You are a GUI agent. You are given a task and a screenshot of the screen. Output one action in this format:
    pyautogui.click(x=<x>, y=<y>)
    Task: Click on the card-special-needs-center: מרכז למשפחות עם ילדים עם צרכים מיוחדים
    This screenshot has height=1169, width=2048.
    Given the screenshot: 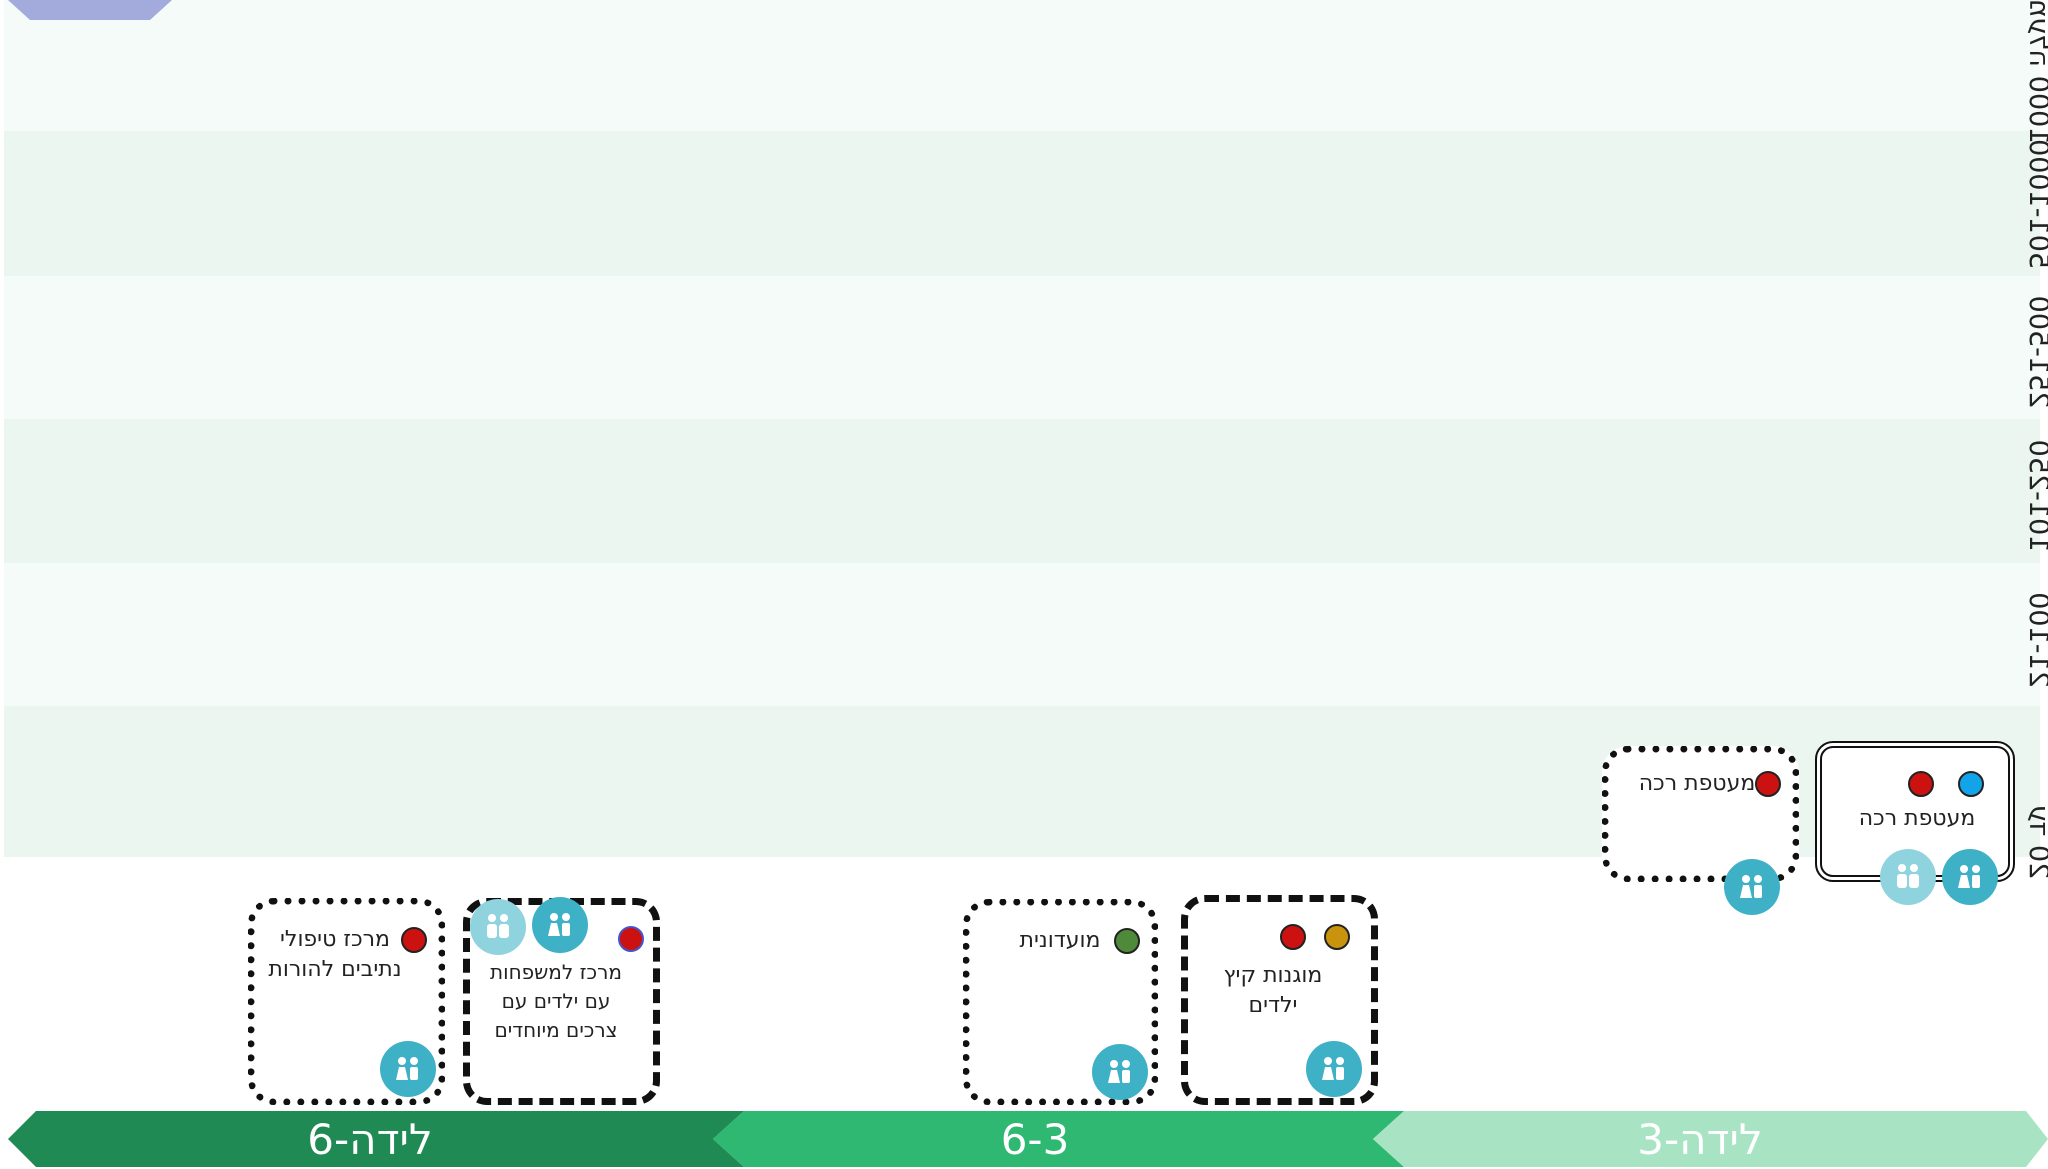 What is the action you would take?
    pyautogui.click(x=561, y=1001)
    